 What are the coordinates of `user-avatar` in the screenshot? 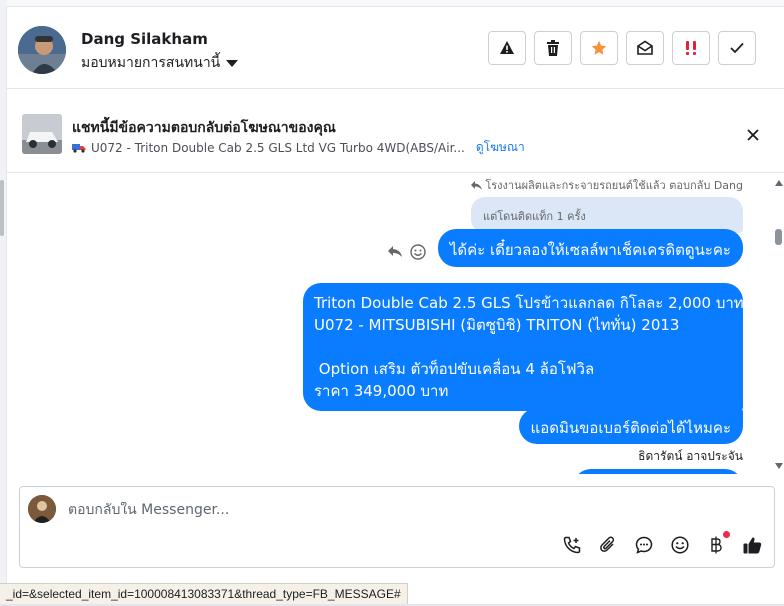 It's located at (42, 50).